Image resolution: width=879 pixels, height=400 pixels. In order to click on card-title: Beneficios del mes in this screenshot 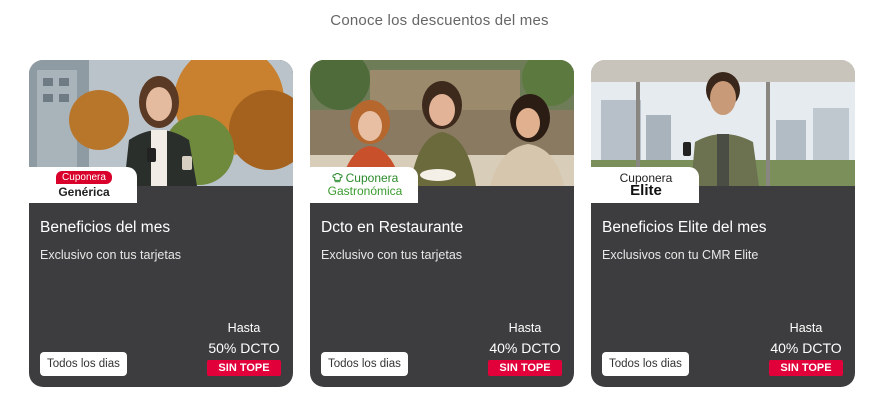, I will do `click(105, 227)`.